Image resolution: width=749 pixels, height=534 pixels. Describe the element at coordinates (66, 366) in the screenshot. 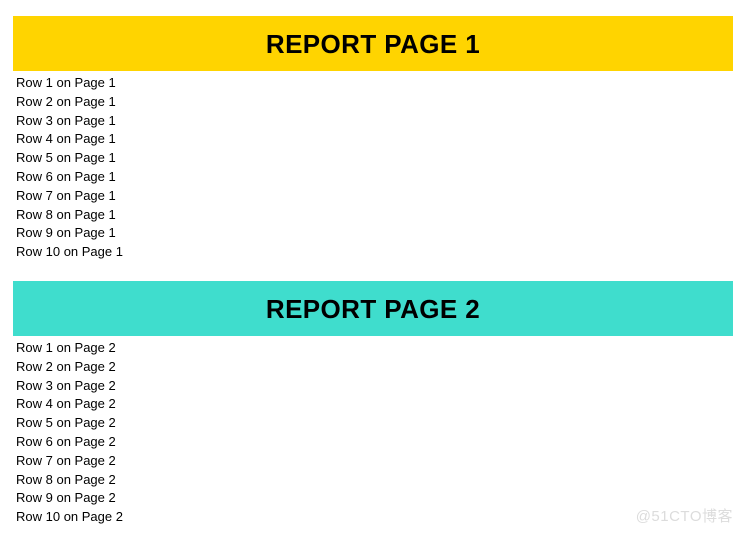

I see `table-row: Row 2 on Page 2` at that location.